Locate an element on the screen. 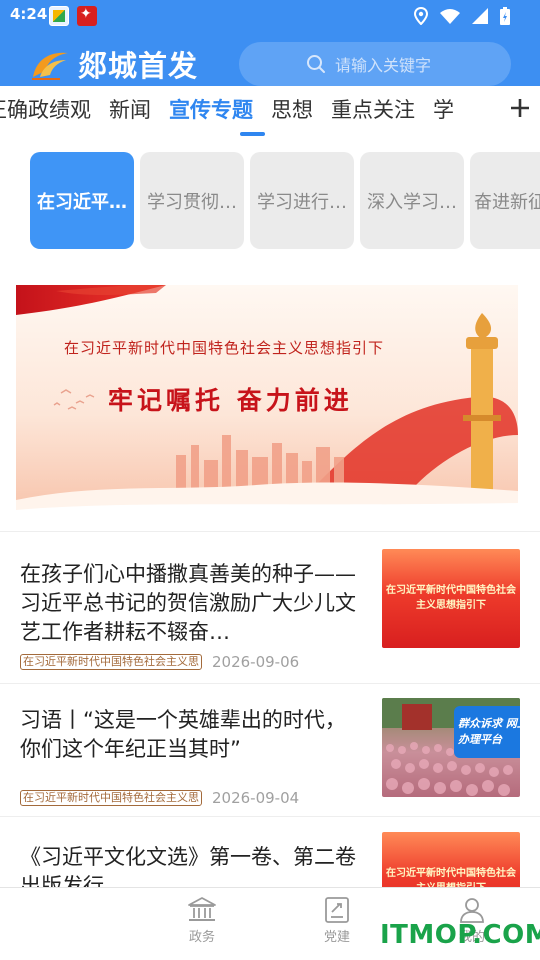 This screenshot has height=960, width=540. government-building-icon is located at coordinates (202, 909).